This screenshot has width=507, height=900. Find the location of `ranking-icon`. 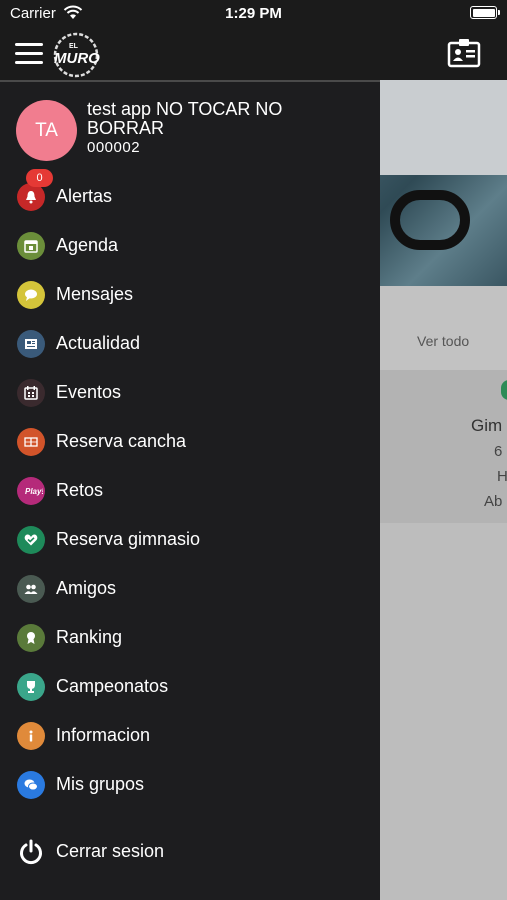

ranking-icon is located at coordinates (31, 638).